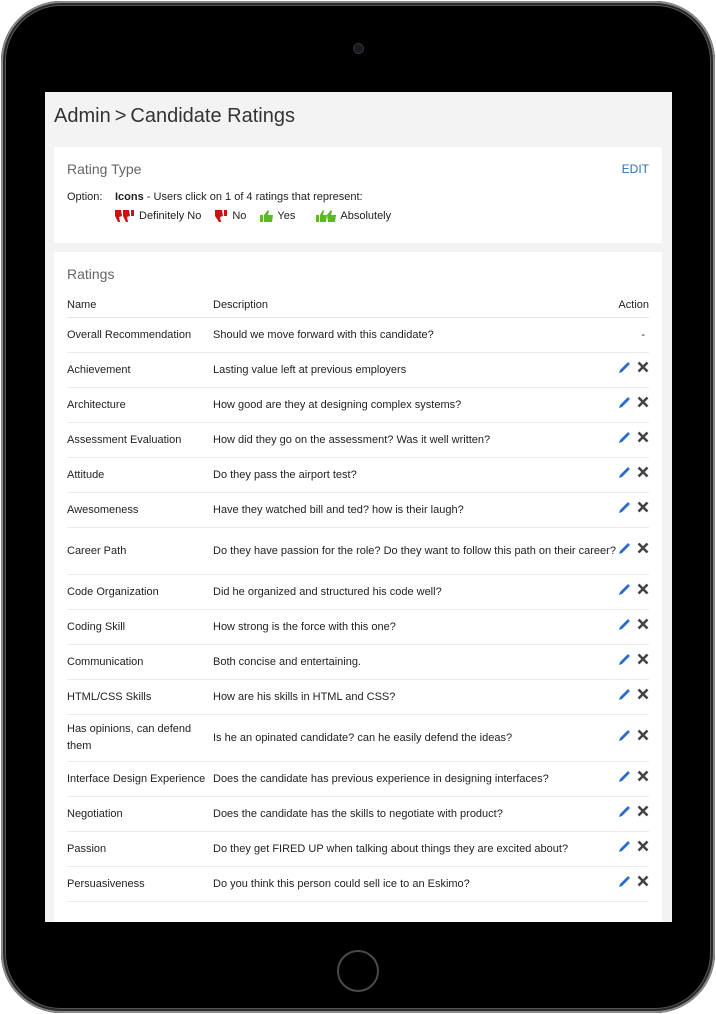  What do you see at coordinates (415, 627) in the screenshot?
I see `rating-description: How strong is the force with this one?` at bounding box center [415, 627].